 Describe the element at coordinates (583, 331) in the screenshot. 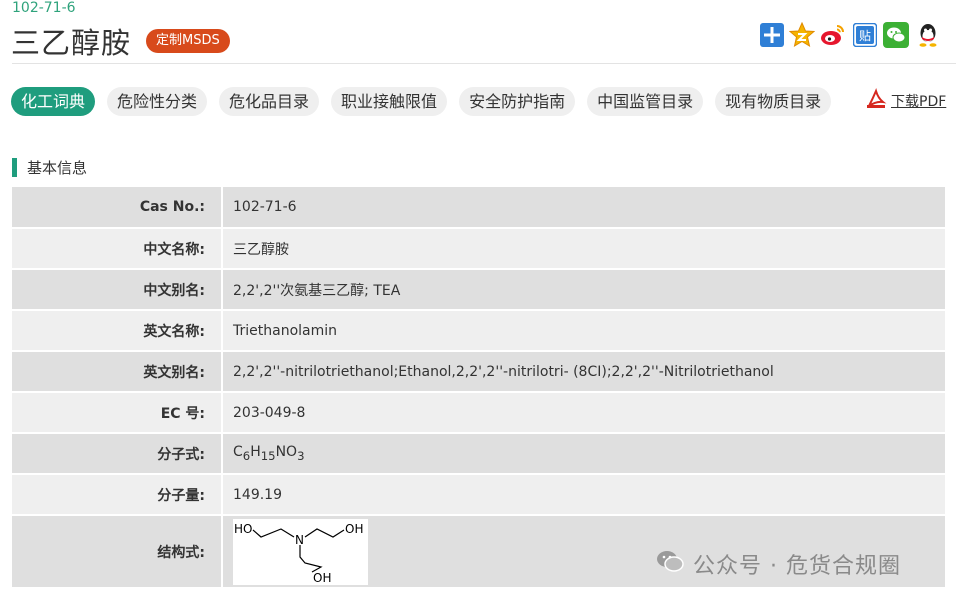

I see `row-value: Triethanolamin` at that location.